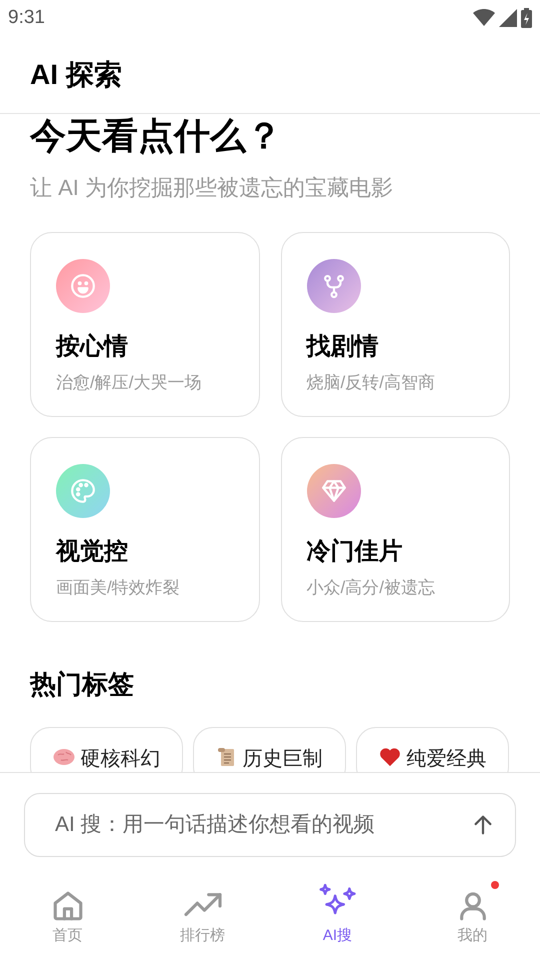 The image size is (540, 960). I want to click on tag-chip: 纯爱经典, so click(432, 749).